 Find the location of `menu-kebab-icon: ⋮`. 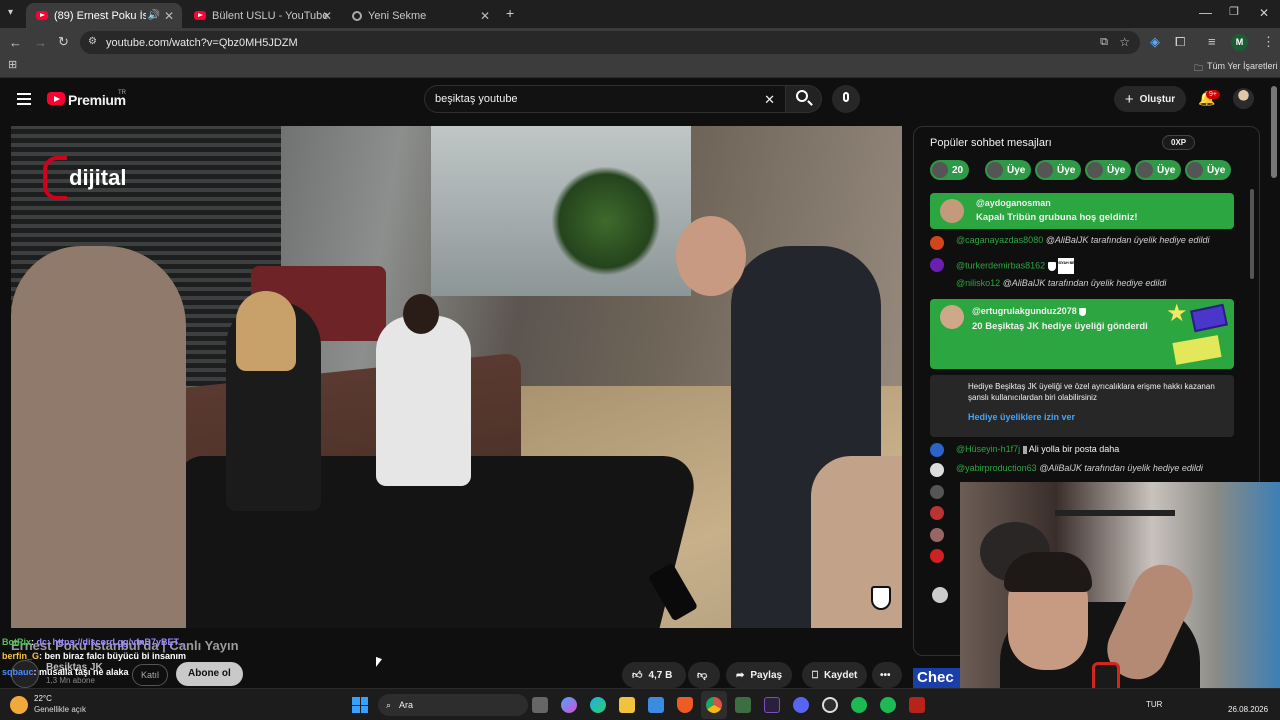

menu-kebab-icon: ⋮ is located at coordinates (1268, 41).